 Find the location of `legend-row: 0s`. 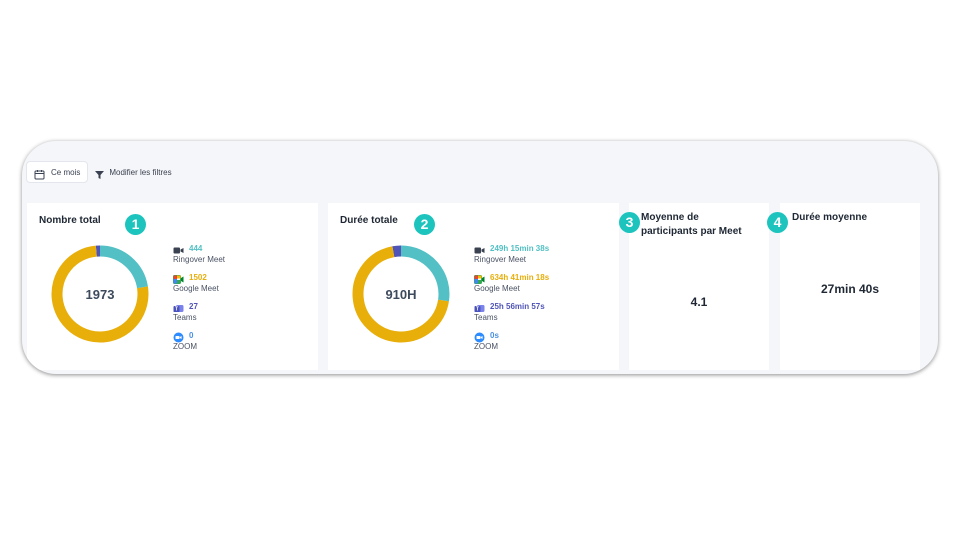

legend-row: 0s is located at coordinates (511, 335).